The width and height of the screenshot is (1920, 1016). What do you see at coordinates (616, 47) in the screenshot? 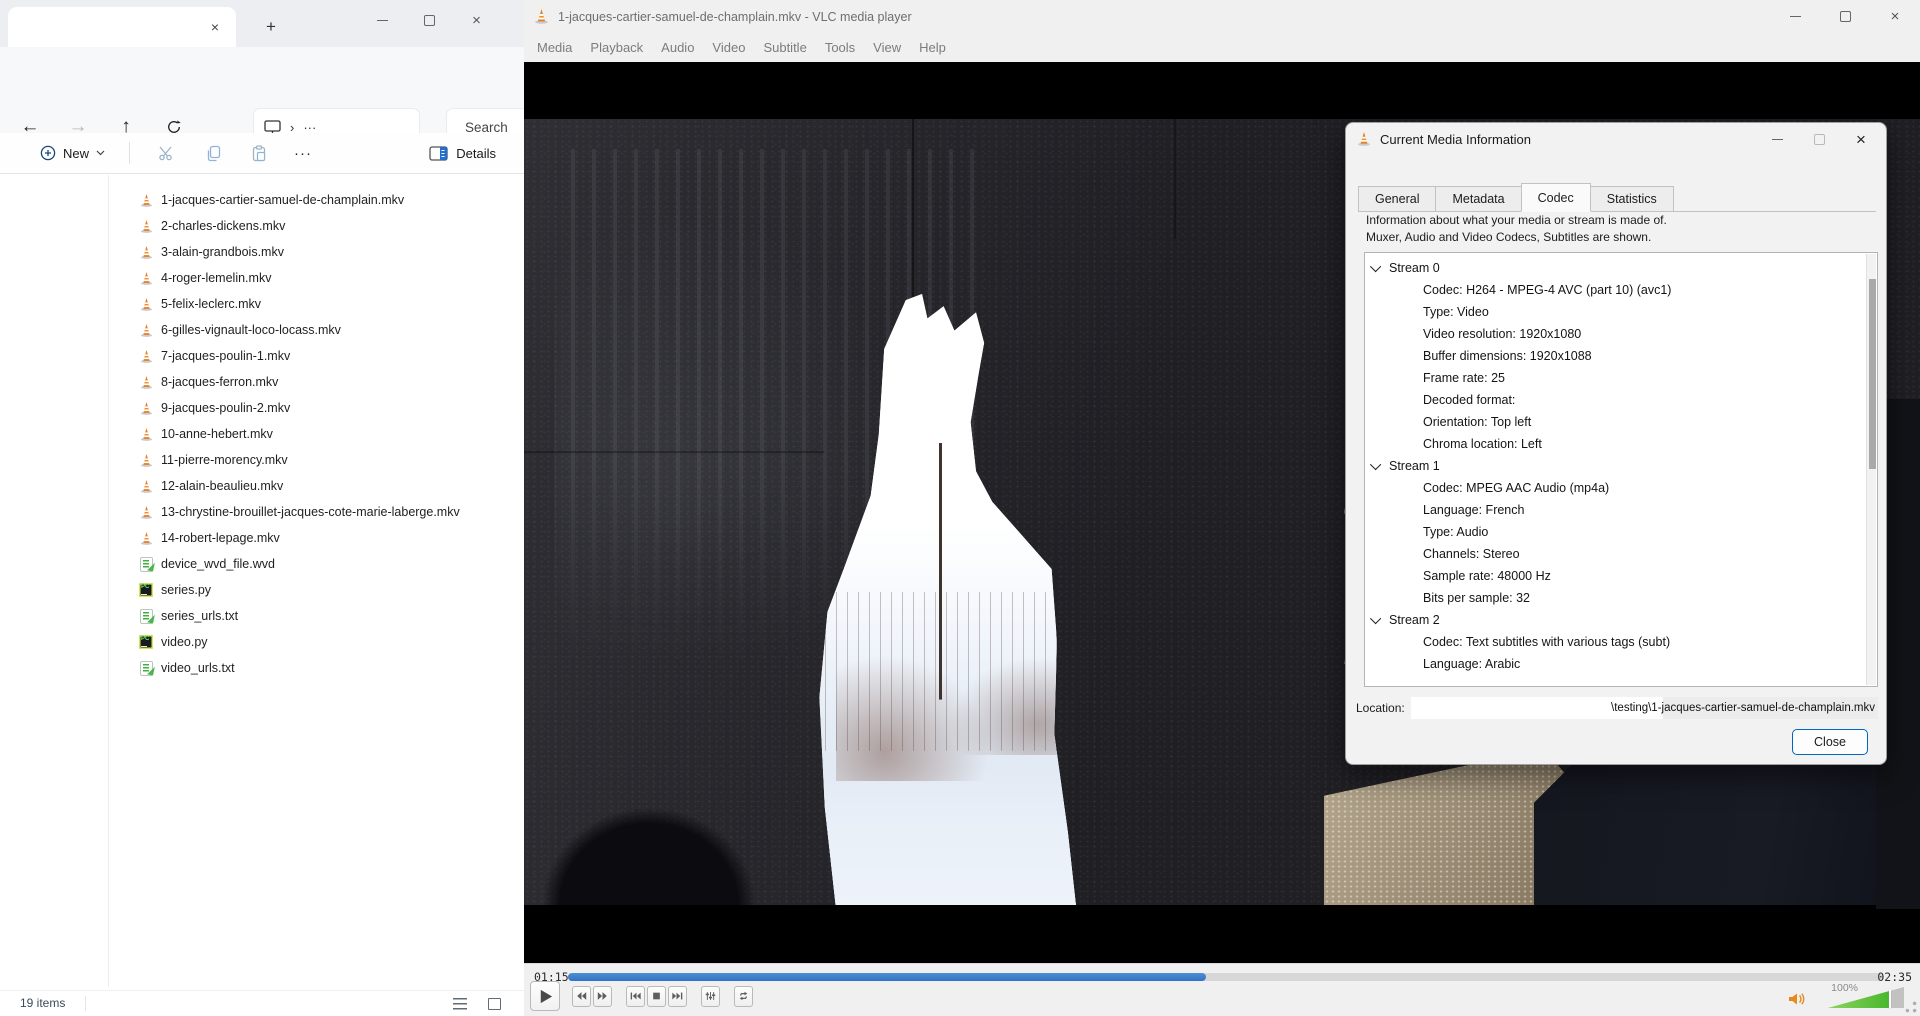
I see `menu-playback: Playback` at bounding box center [616, 47].